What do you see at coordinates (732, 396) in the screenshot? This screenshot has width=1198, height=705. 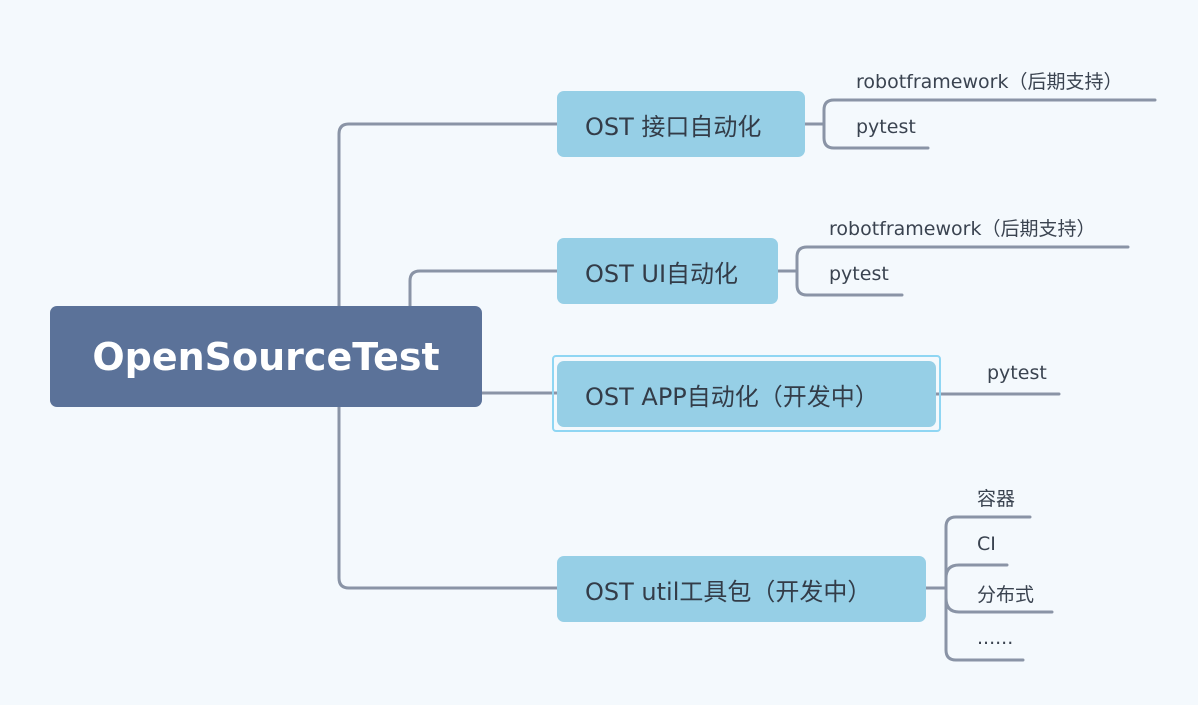 I see `topic-label: OST APP自动化（开发中）` at bounding box center [732, 396].